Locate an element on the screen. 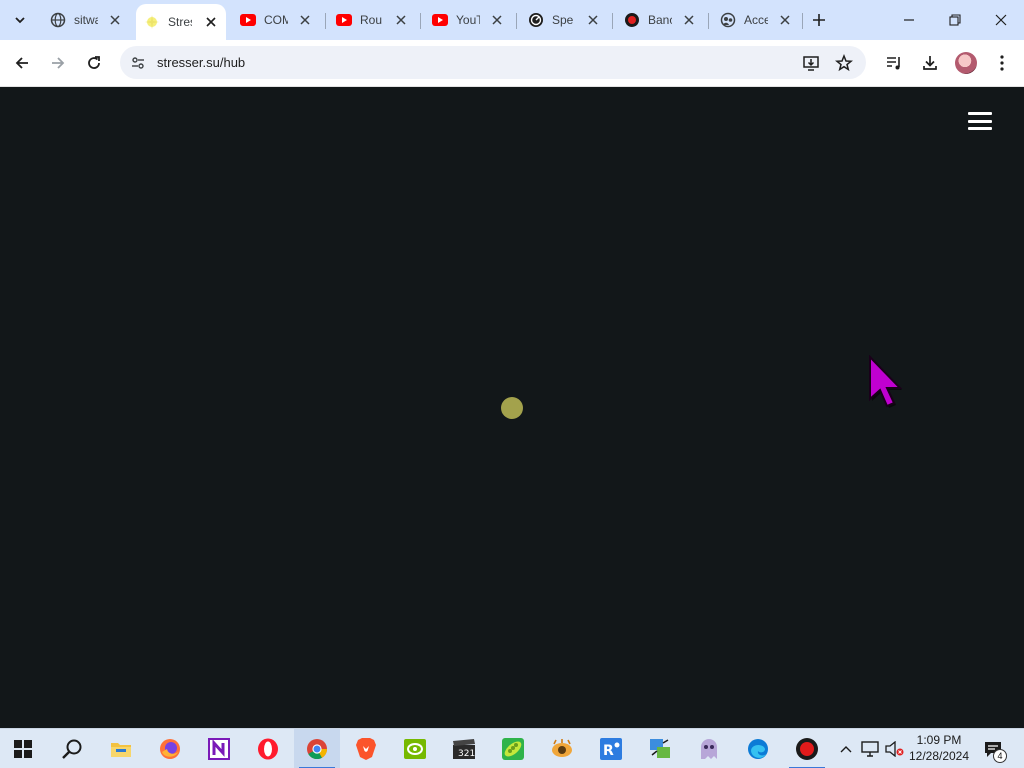 Image resolution: width=1024 pixels, height=768 pixels. bookmark-button is located at coordinates (844, 63).